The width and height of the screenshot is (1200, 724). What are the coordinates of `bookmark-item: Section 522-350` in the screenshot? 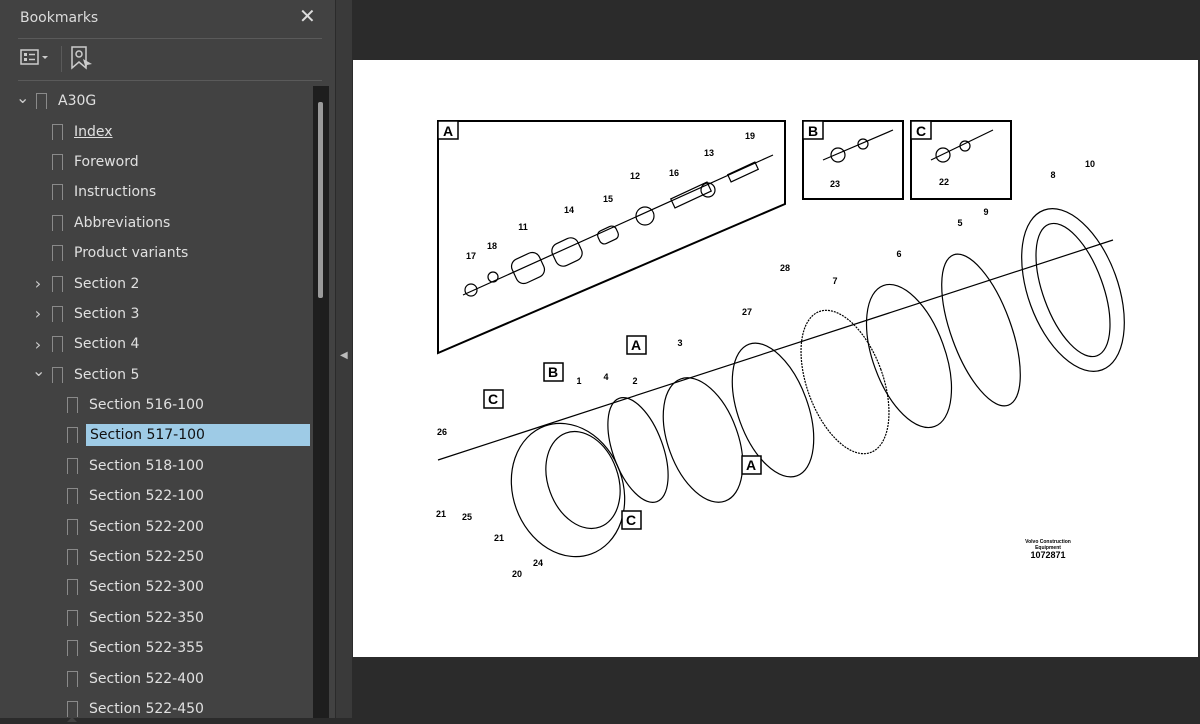 It's located at (156, 618).